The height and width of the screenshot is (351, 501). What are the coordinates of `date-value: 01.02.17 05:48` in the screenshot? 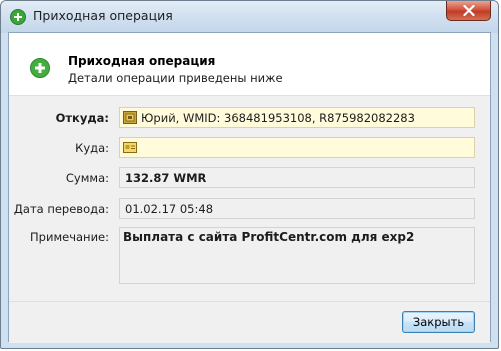 It's located at (169, 209).